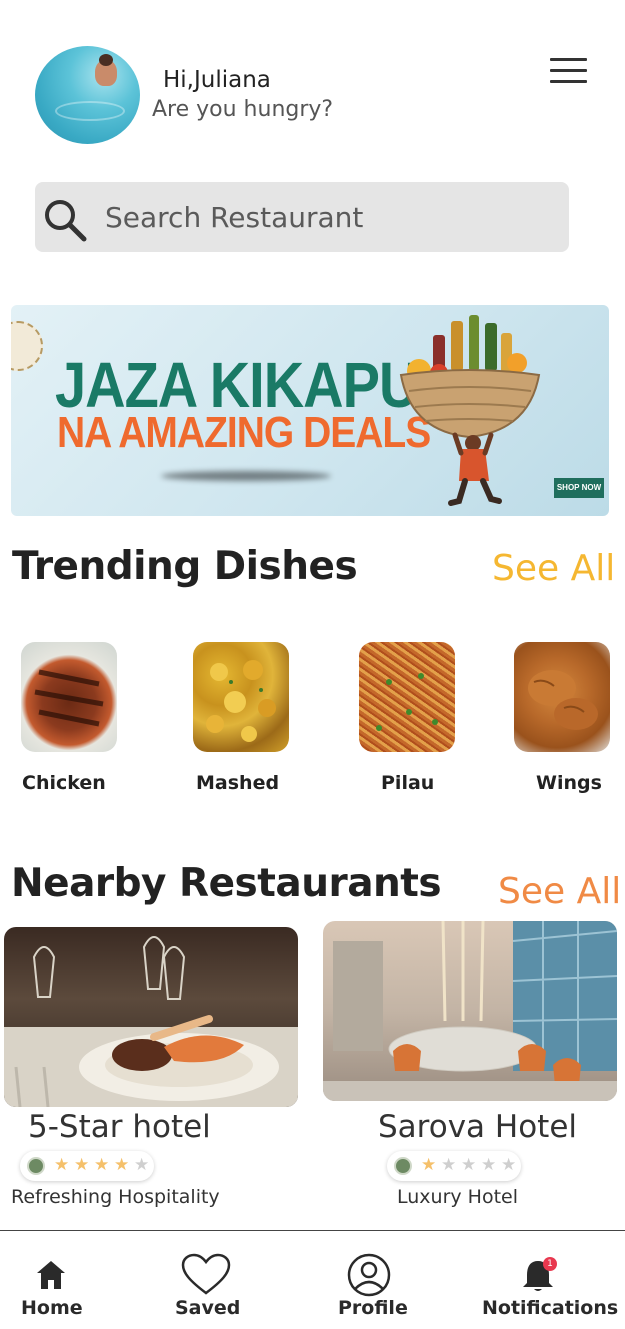  I want to click on dish-label-chicken: Chicken, so click(64, 783).